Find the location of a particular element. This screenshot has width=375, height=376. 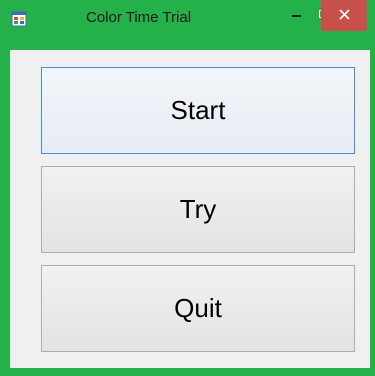

title-bar: Color Time Trial is located at coordinates (187, 25).